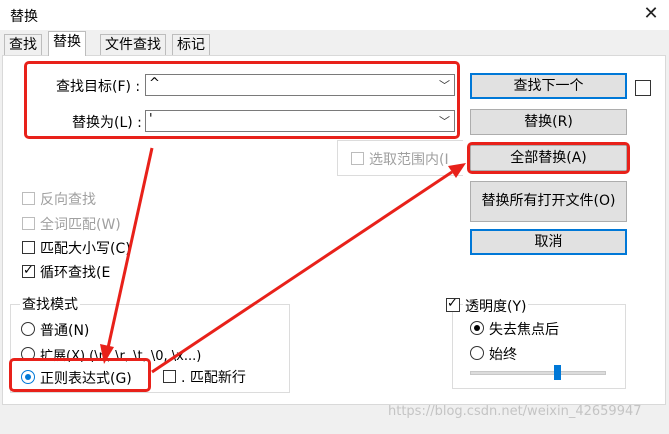  I want to click on watermark: https://blog.csdn.net/weixin_42659947, so click(515, 411).